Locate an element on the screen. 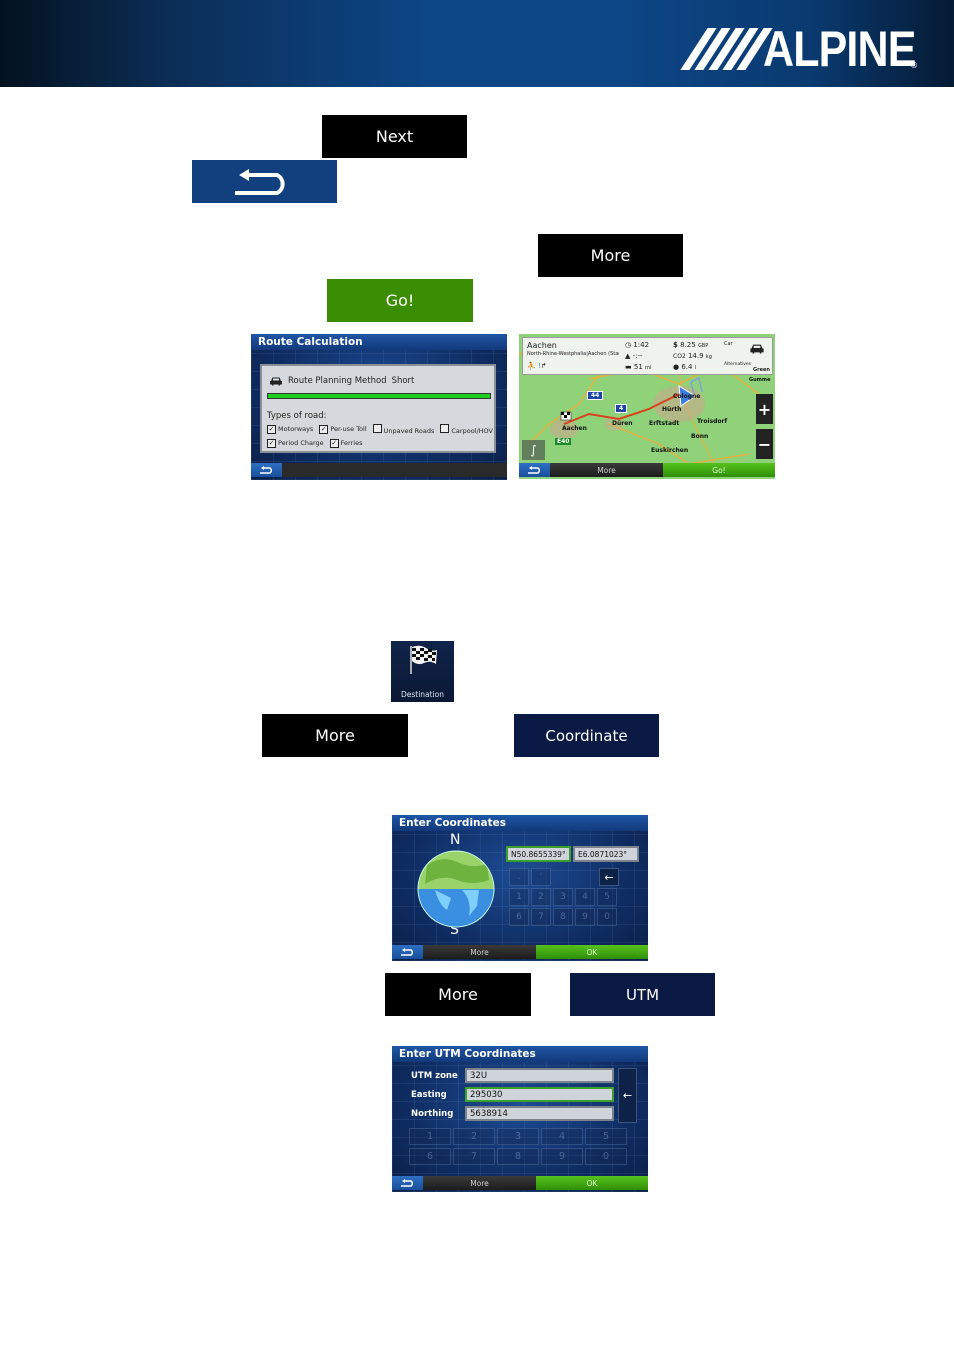 The height and width of the screenshot is (1351, 954). utm-zone-field: 32U is located at coordinates (539, 1075).